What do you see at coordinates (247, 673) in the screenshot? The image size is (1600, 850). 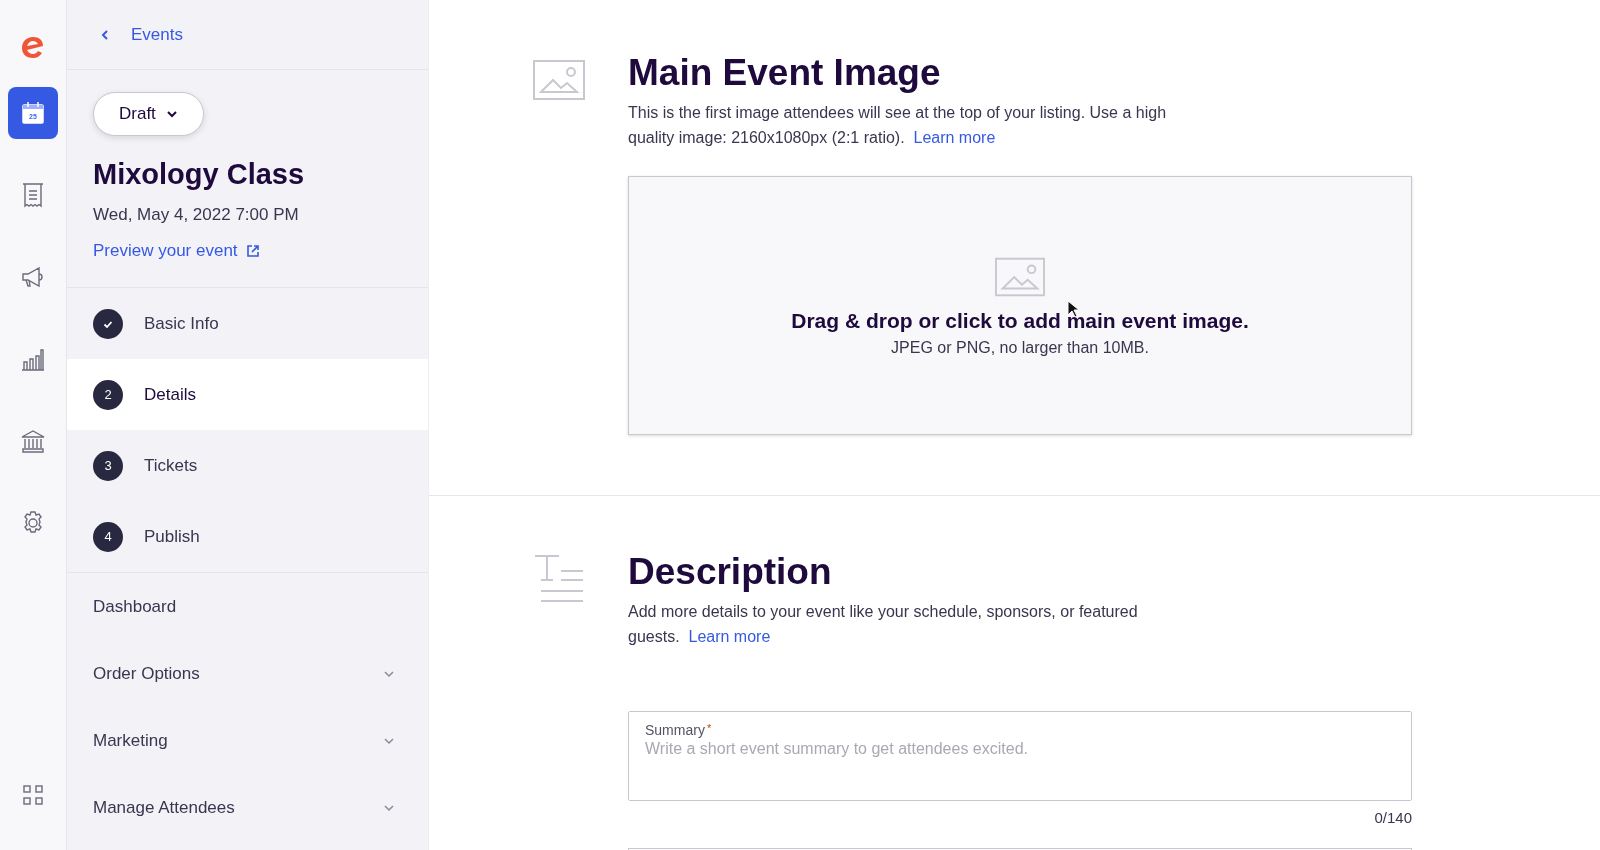 I see `nav-item: Order Options` at bounding box center [247, 673].